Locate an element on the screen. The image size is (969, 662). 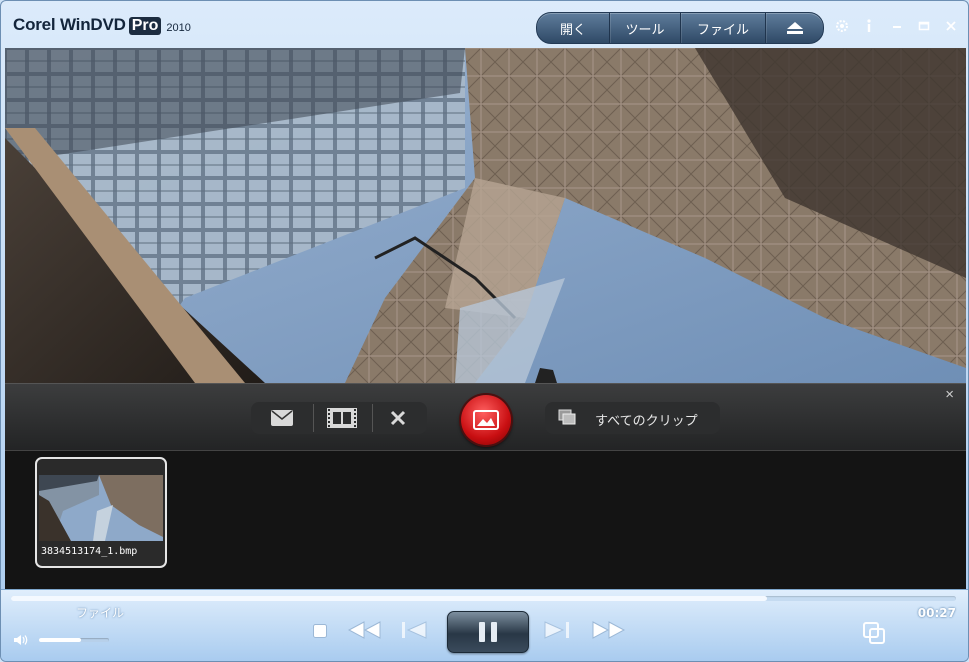
main-menu: 開く ツール ファイル is located at coordinates (680, 28).